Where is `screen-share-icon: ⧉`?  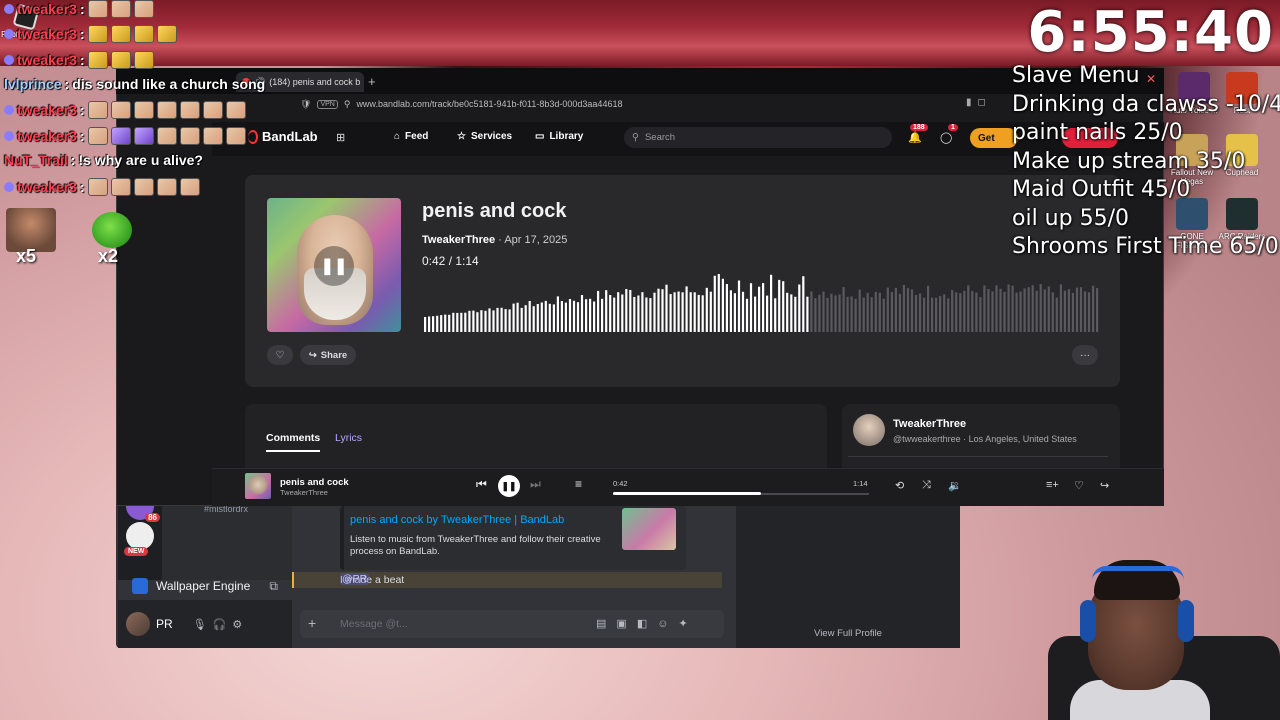
screen-share-icon: ⧉ is located at coordinates (273, 586).